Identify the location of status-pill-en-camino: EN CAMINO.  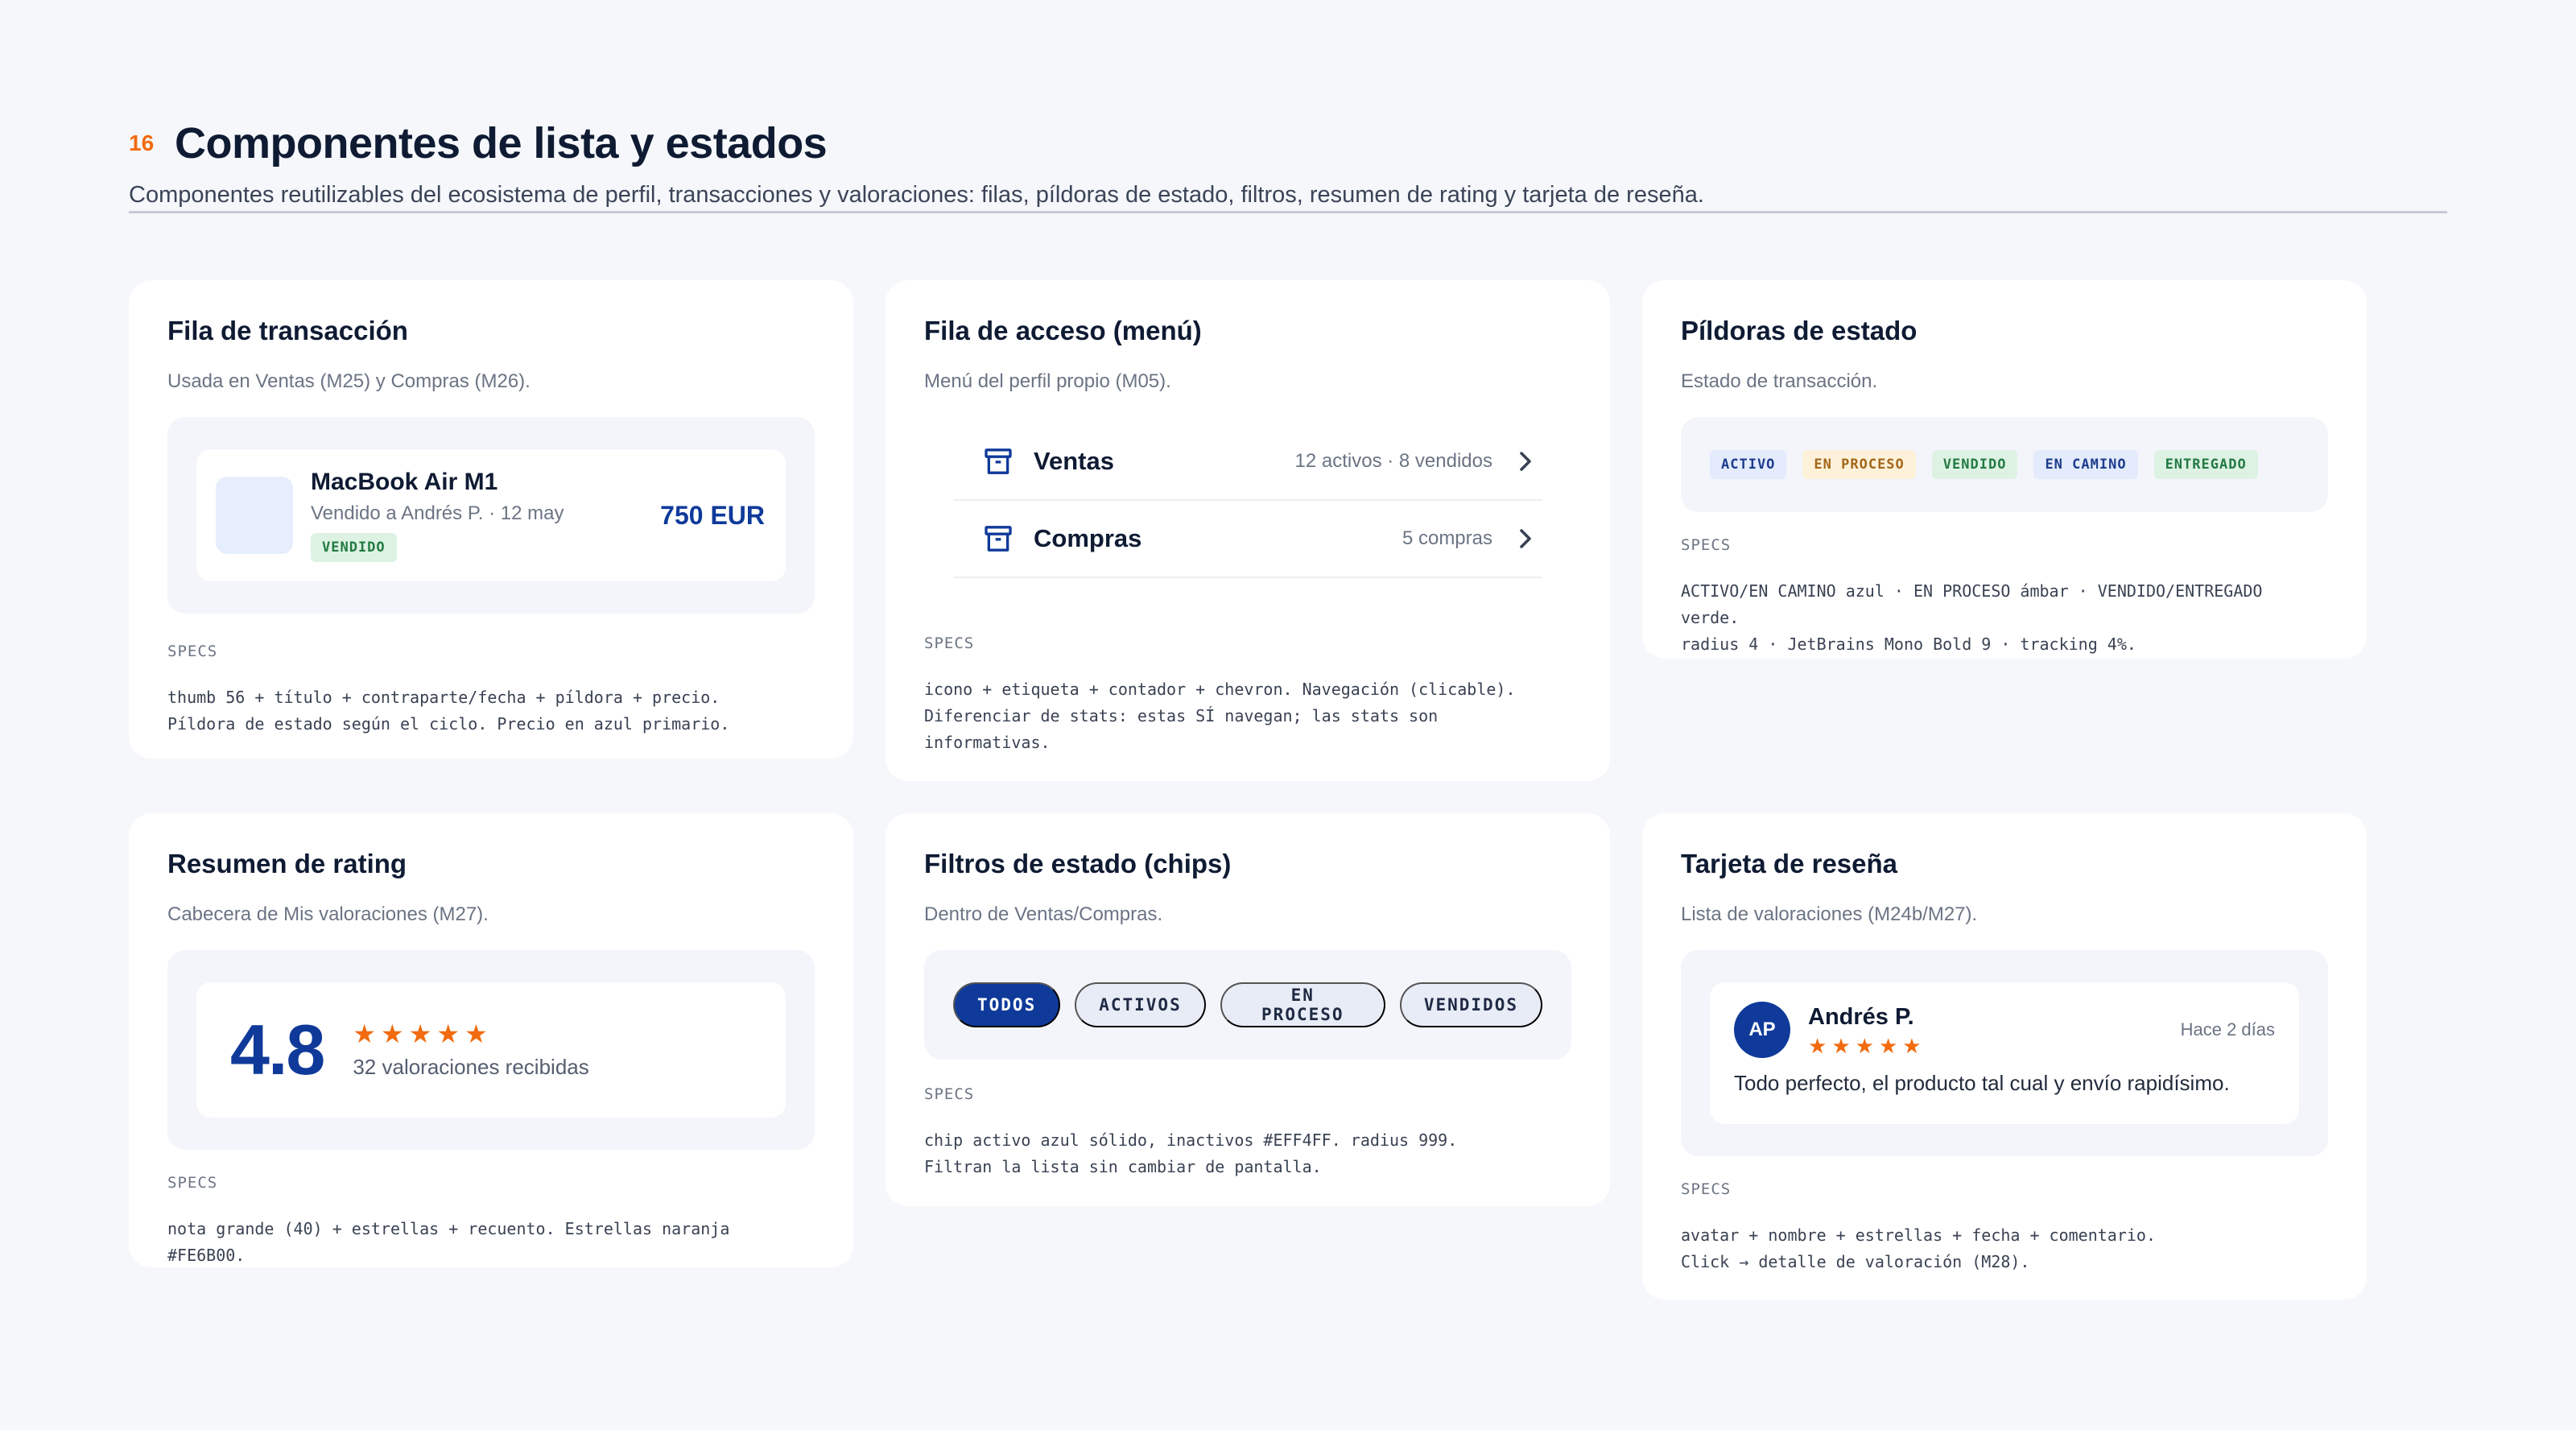
(2085, 464).